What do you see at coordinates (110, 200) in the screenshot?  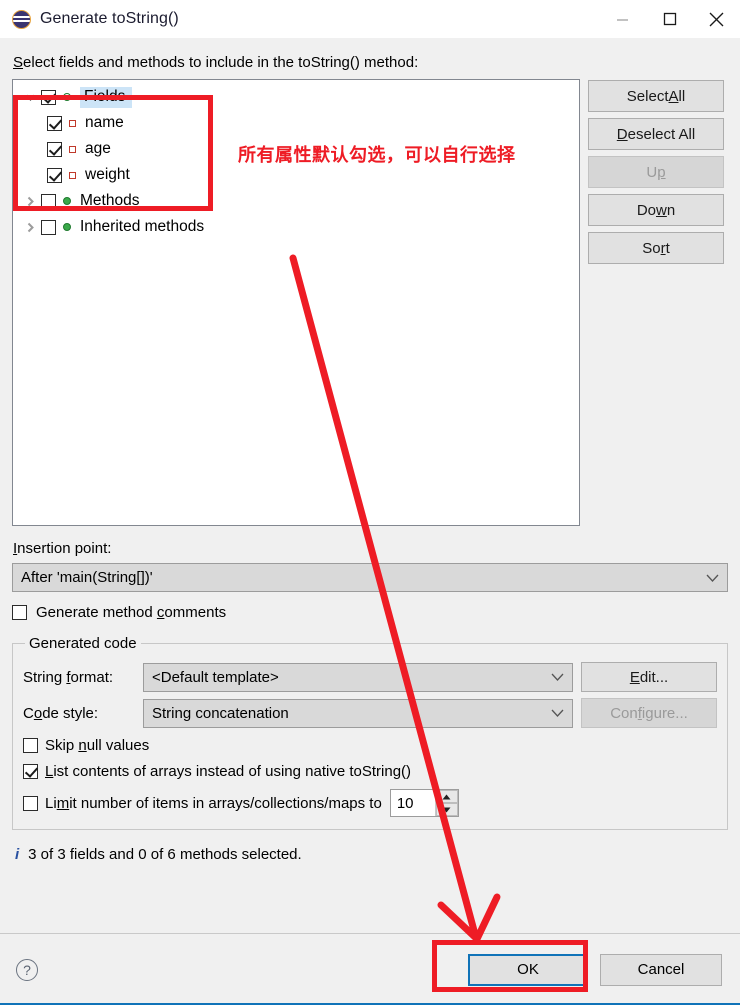 I see `tree-label-methods: Methods` at bounding box center [110, 200].